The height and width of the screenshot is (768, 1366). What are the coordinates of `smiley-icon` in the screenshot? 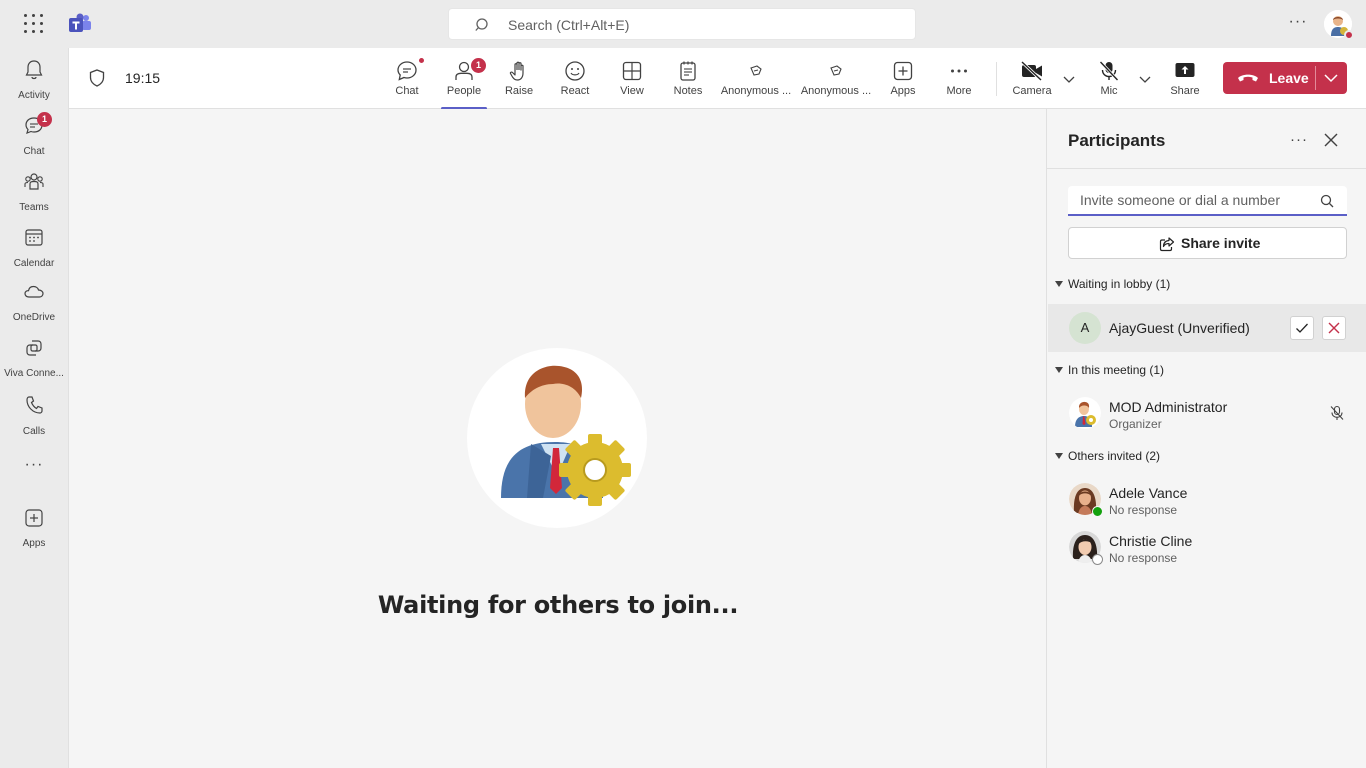 It's located at (575, 71).